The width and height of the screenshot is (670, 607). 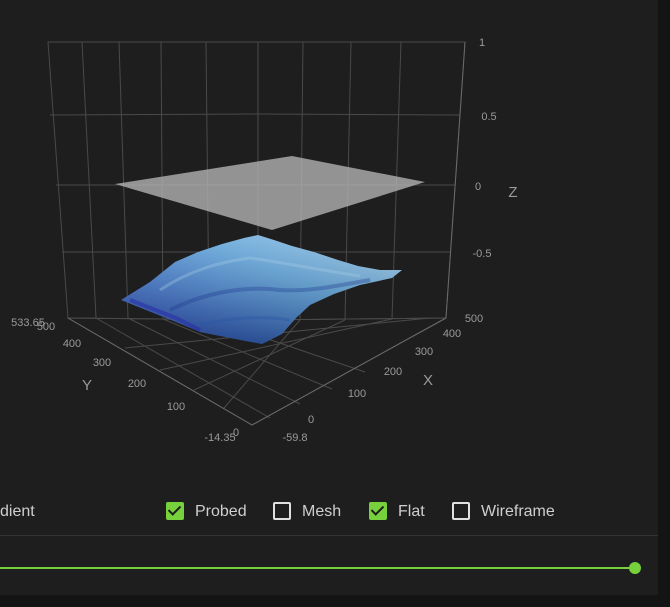 What do you see at coordinates (512, 192) in the screenshot?
I see `z-axis-title: Z` at bounding box center [512, 192].